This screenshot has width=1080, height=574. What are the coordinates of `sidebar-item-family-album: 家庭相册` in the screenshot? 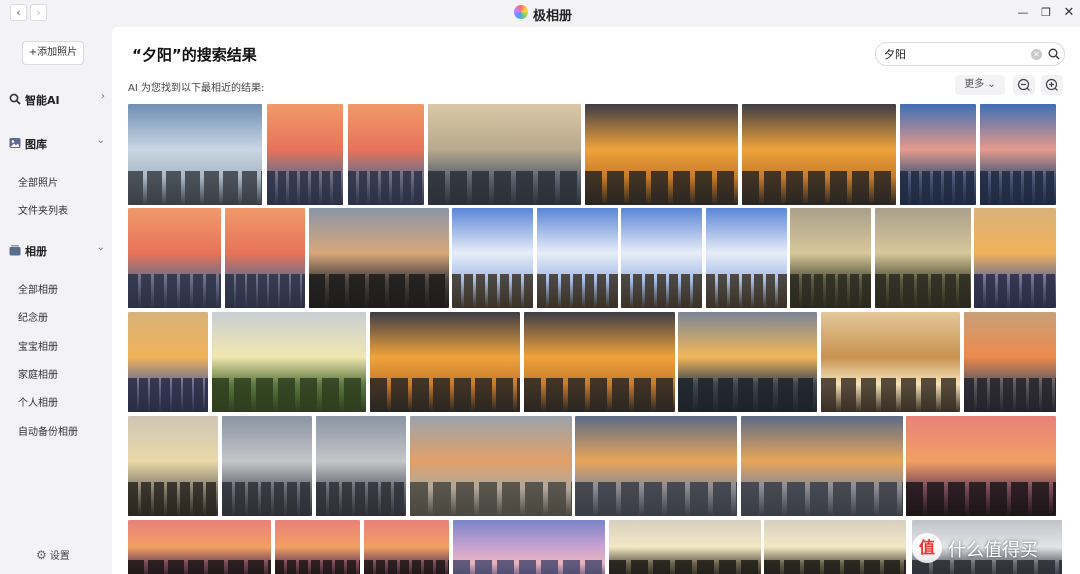 It's located at (38, 373).